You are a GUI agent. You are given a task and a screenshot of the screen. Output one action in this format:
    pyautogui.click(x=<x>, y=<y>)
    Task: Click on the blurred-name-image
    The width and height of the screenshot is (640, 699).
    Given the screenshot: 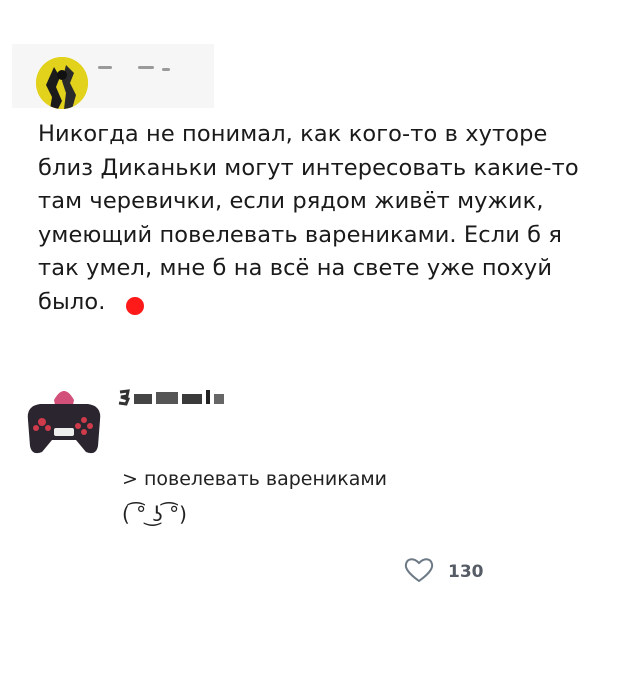 What is the action you would take?
    pyautogui.click(x=171, y=397)
    